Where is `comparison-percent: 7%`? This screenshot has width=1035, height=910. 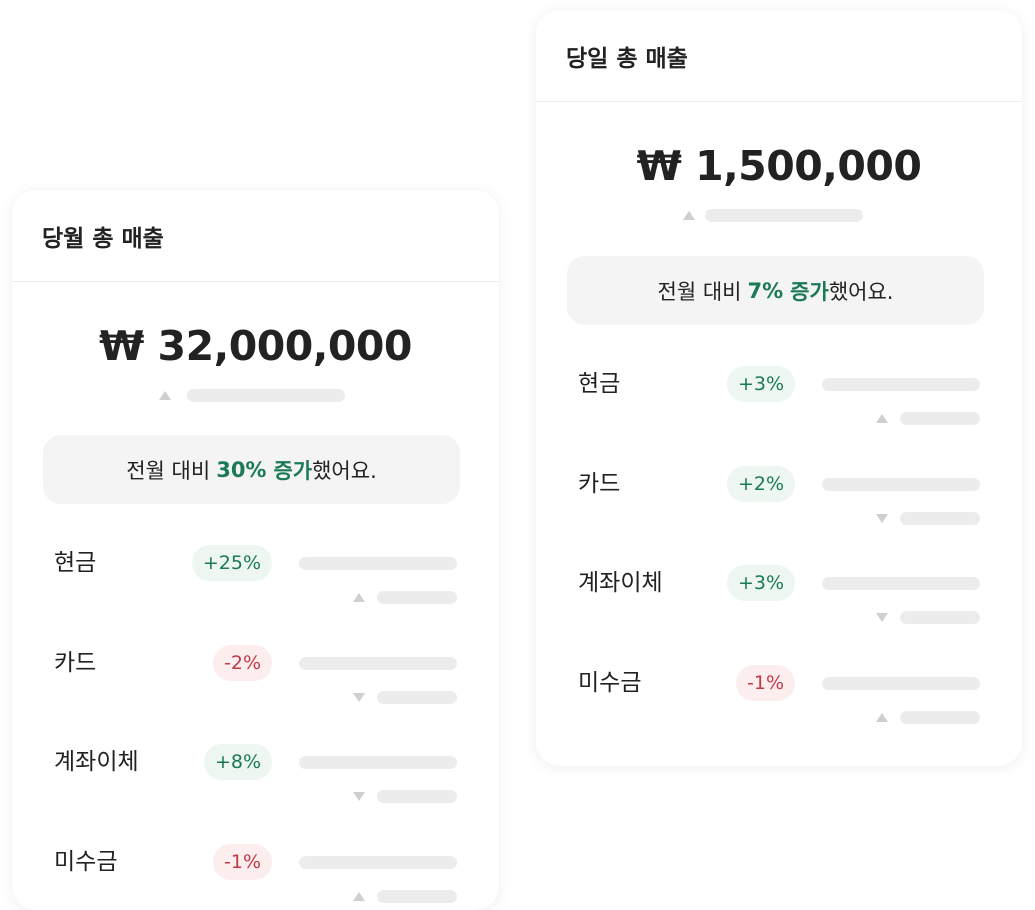
comparison-percent: 7% is located at coordinates (766, 291).